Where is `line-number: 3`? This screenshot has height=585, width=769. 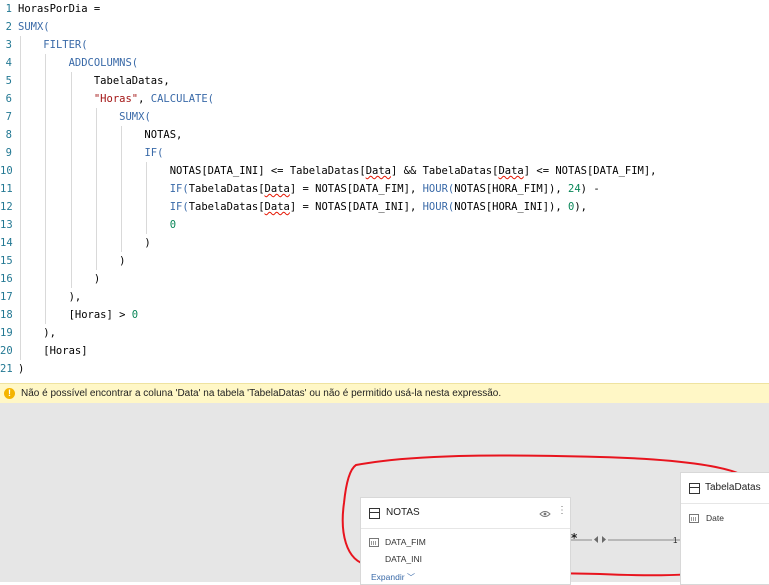
line-number: 3 is located at coordinates (8, 45).